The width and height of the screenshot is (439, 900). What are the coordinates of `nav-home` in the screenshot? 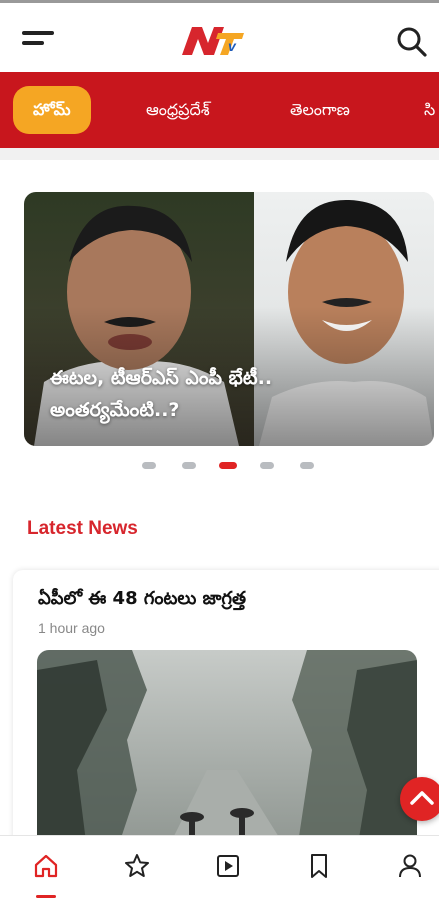 It's located at (46, 866).